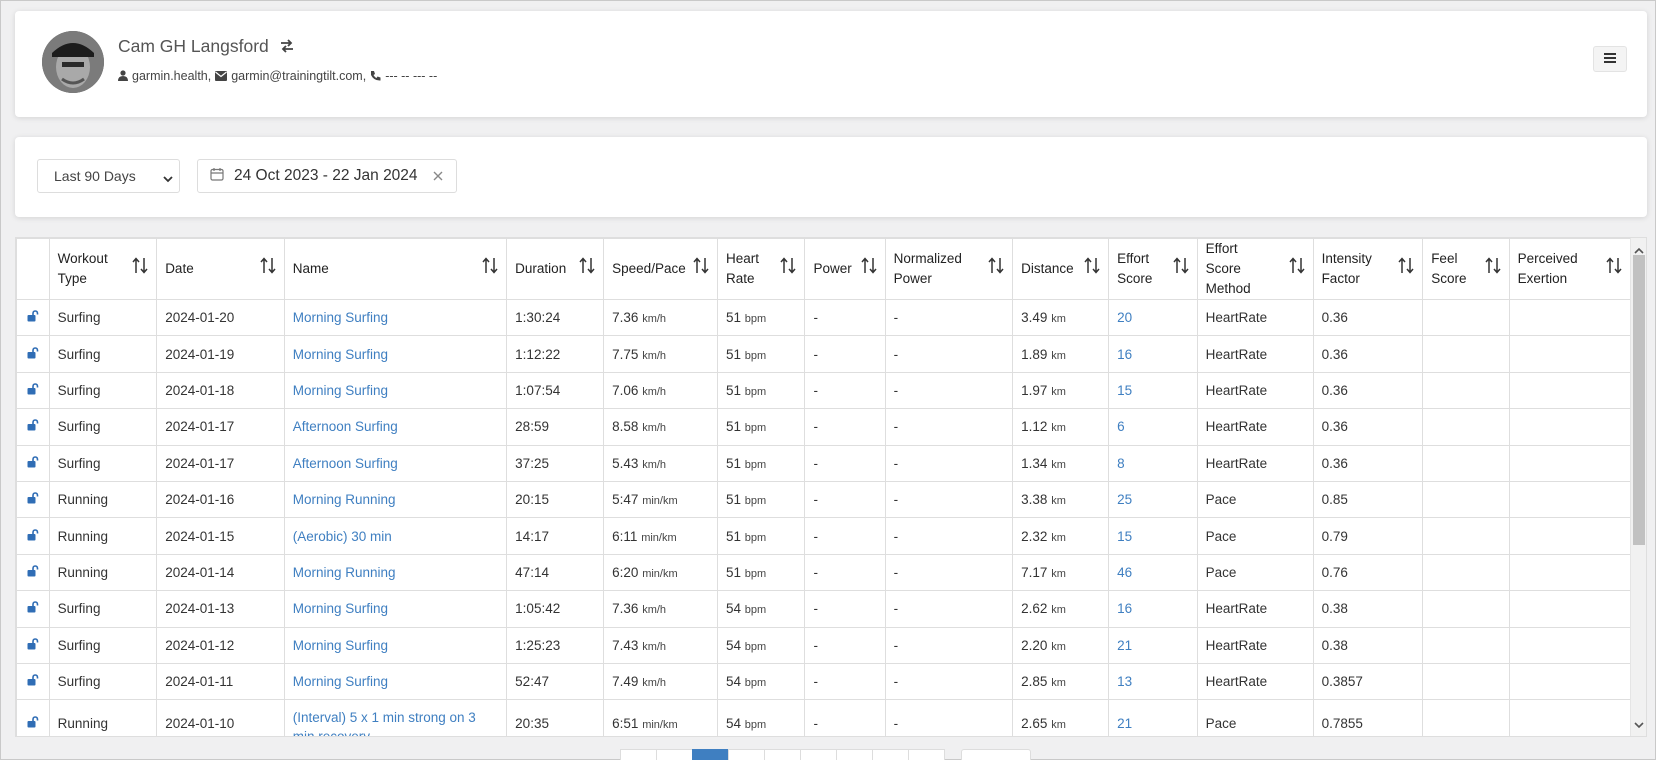  Describe the element at coordinates (298, 76) in the screenshot. I see `profile-email: garmin@trainingtilt.com,` at that location.